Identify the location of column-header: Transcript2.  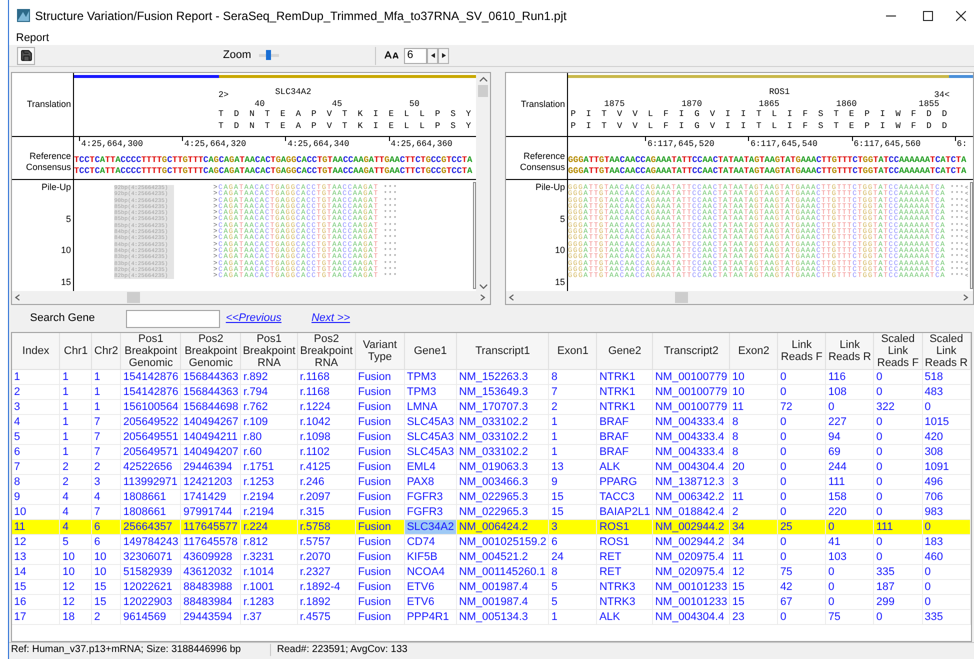
(691, 351).